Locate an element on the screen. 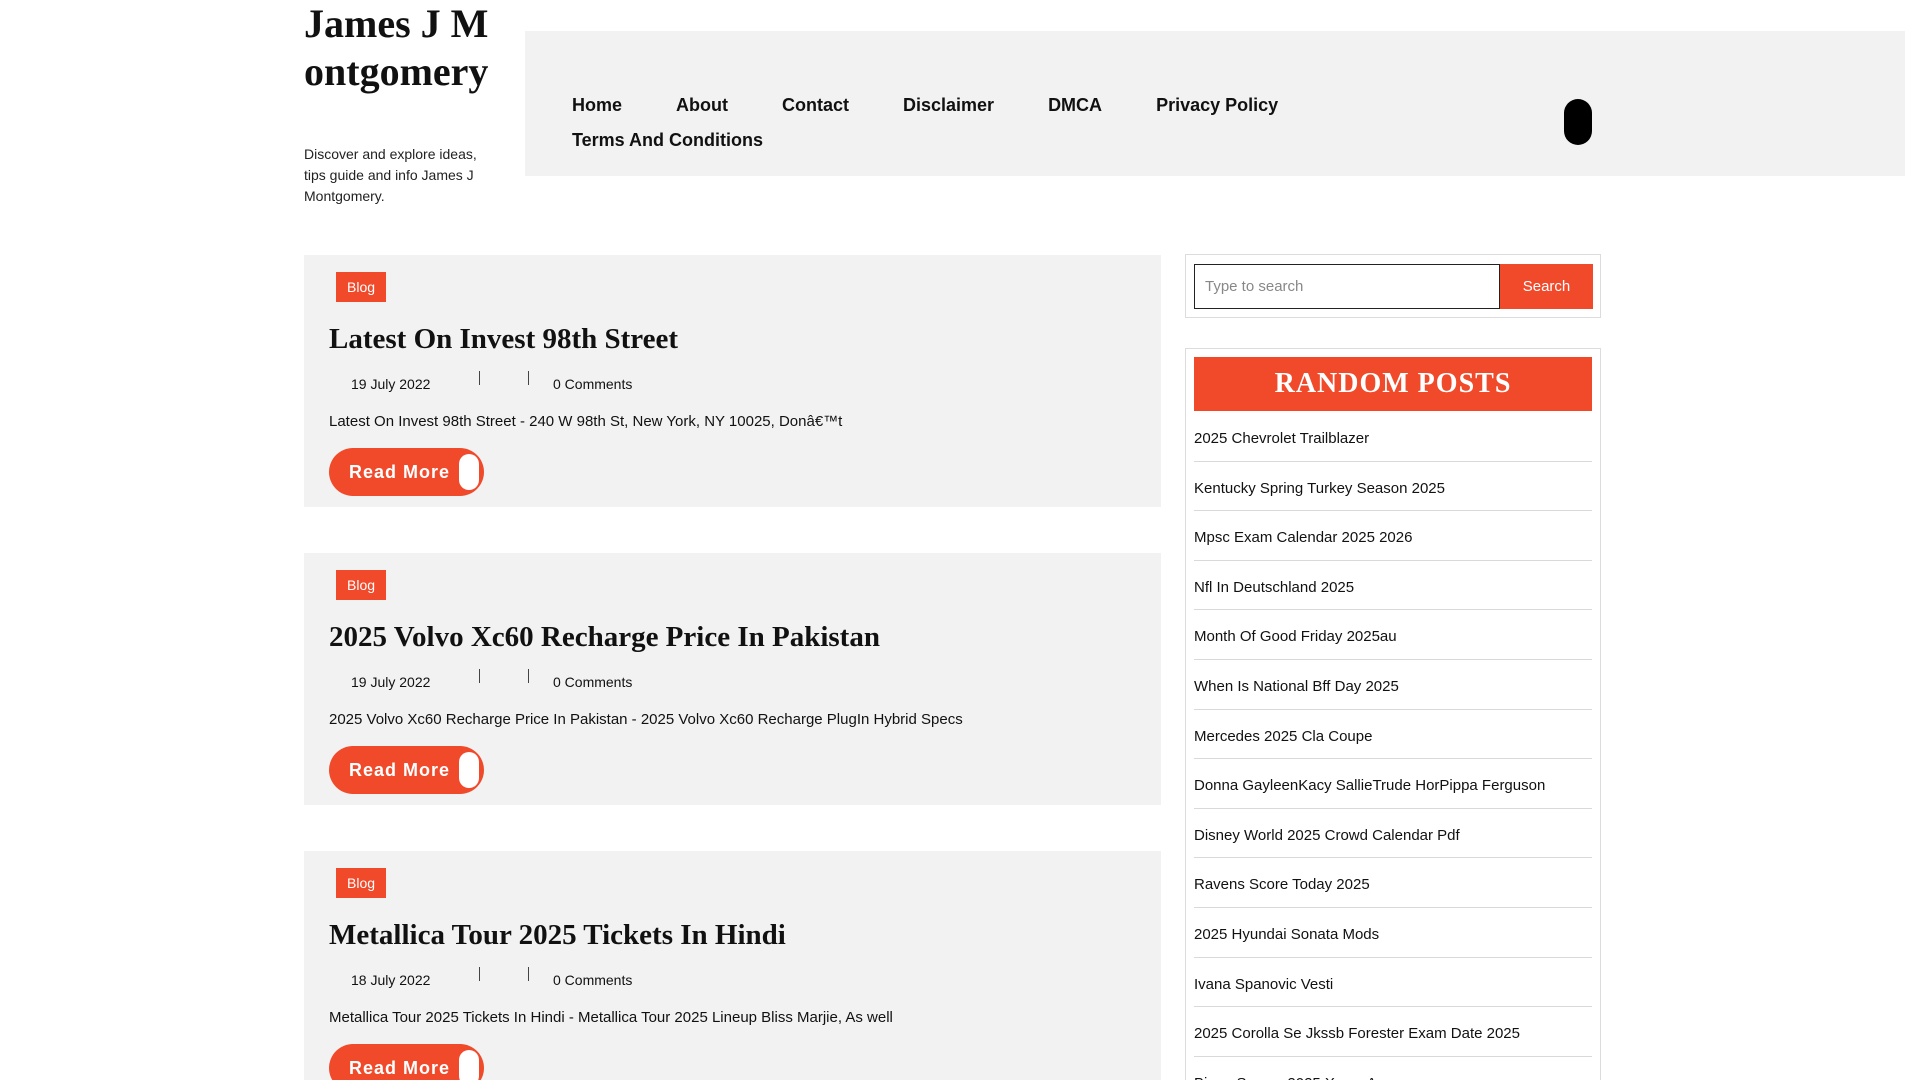  post-title: Metallica Tour 2025 Tickets In Hindi is located at coordinates (557, 935).